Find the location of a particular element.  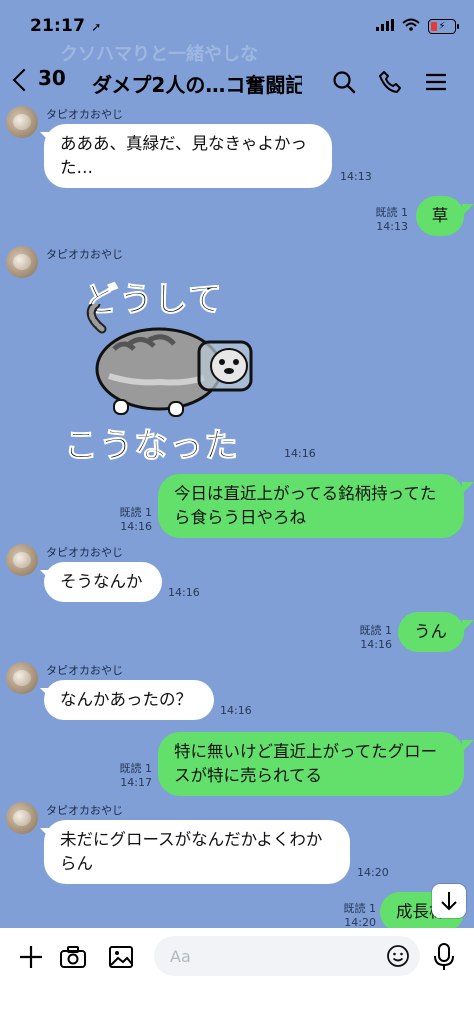

chat-title: ダメプ2人の…コ奮闘記 (4) is located at coordinates (197, 83).